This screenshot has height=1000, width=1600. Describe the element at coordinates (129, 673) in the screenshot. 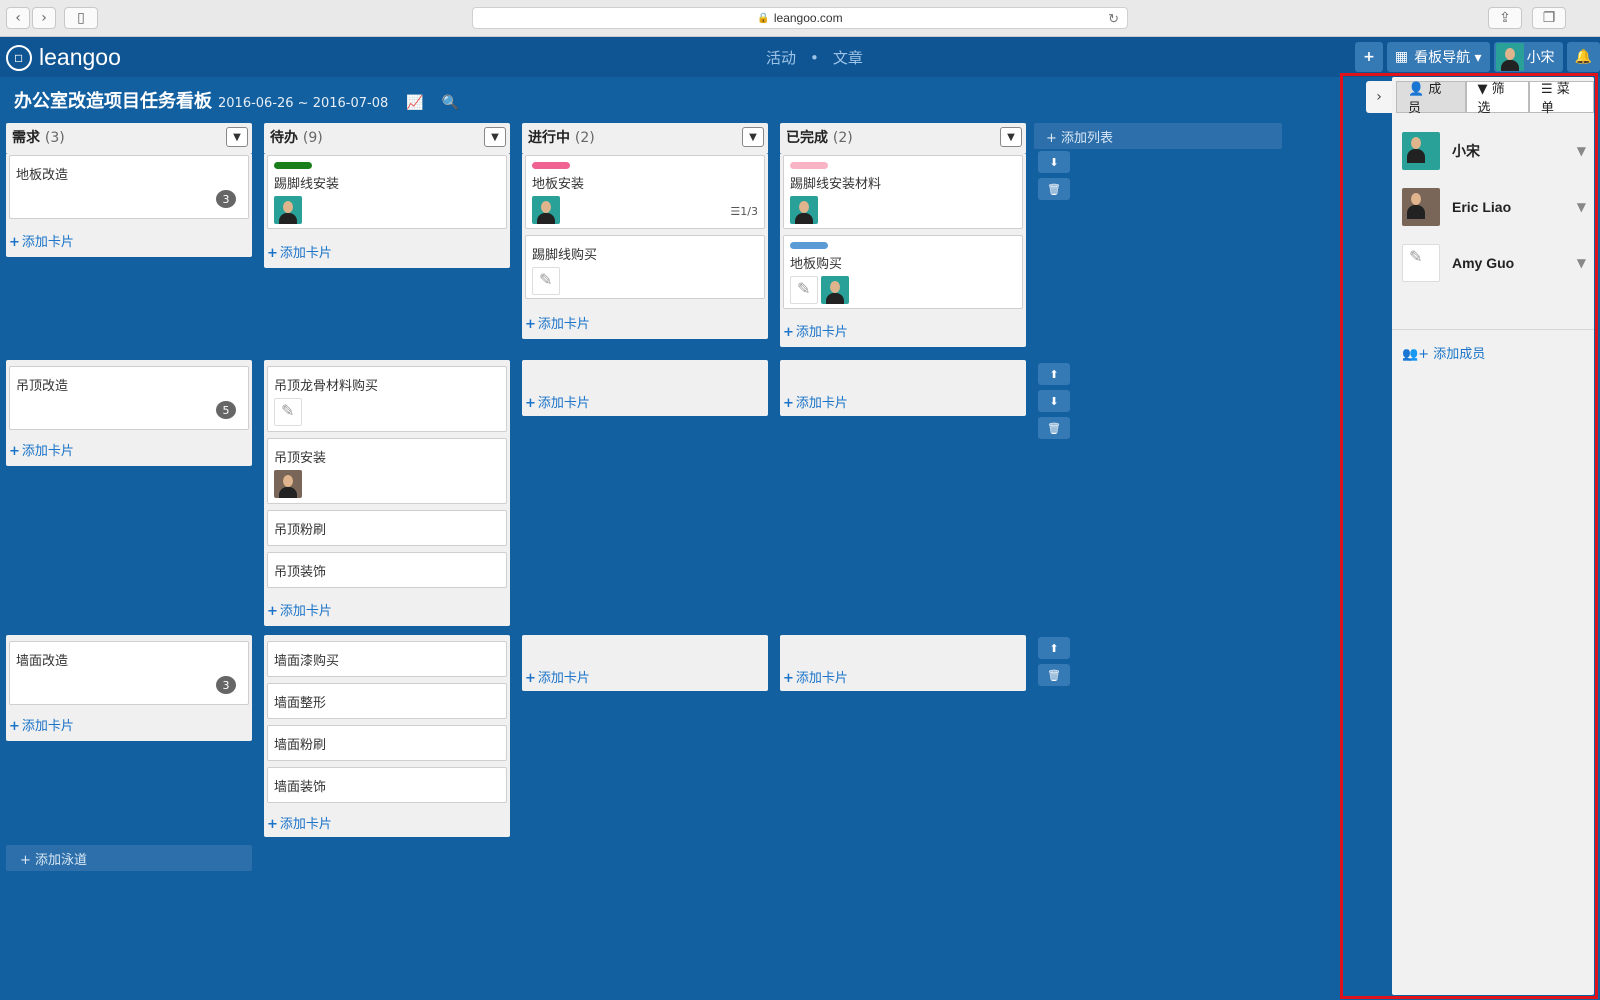

I see `card: 墙面改造 3` at that location.